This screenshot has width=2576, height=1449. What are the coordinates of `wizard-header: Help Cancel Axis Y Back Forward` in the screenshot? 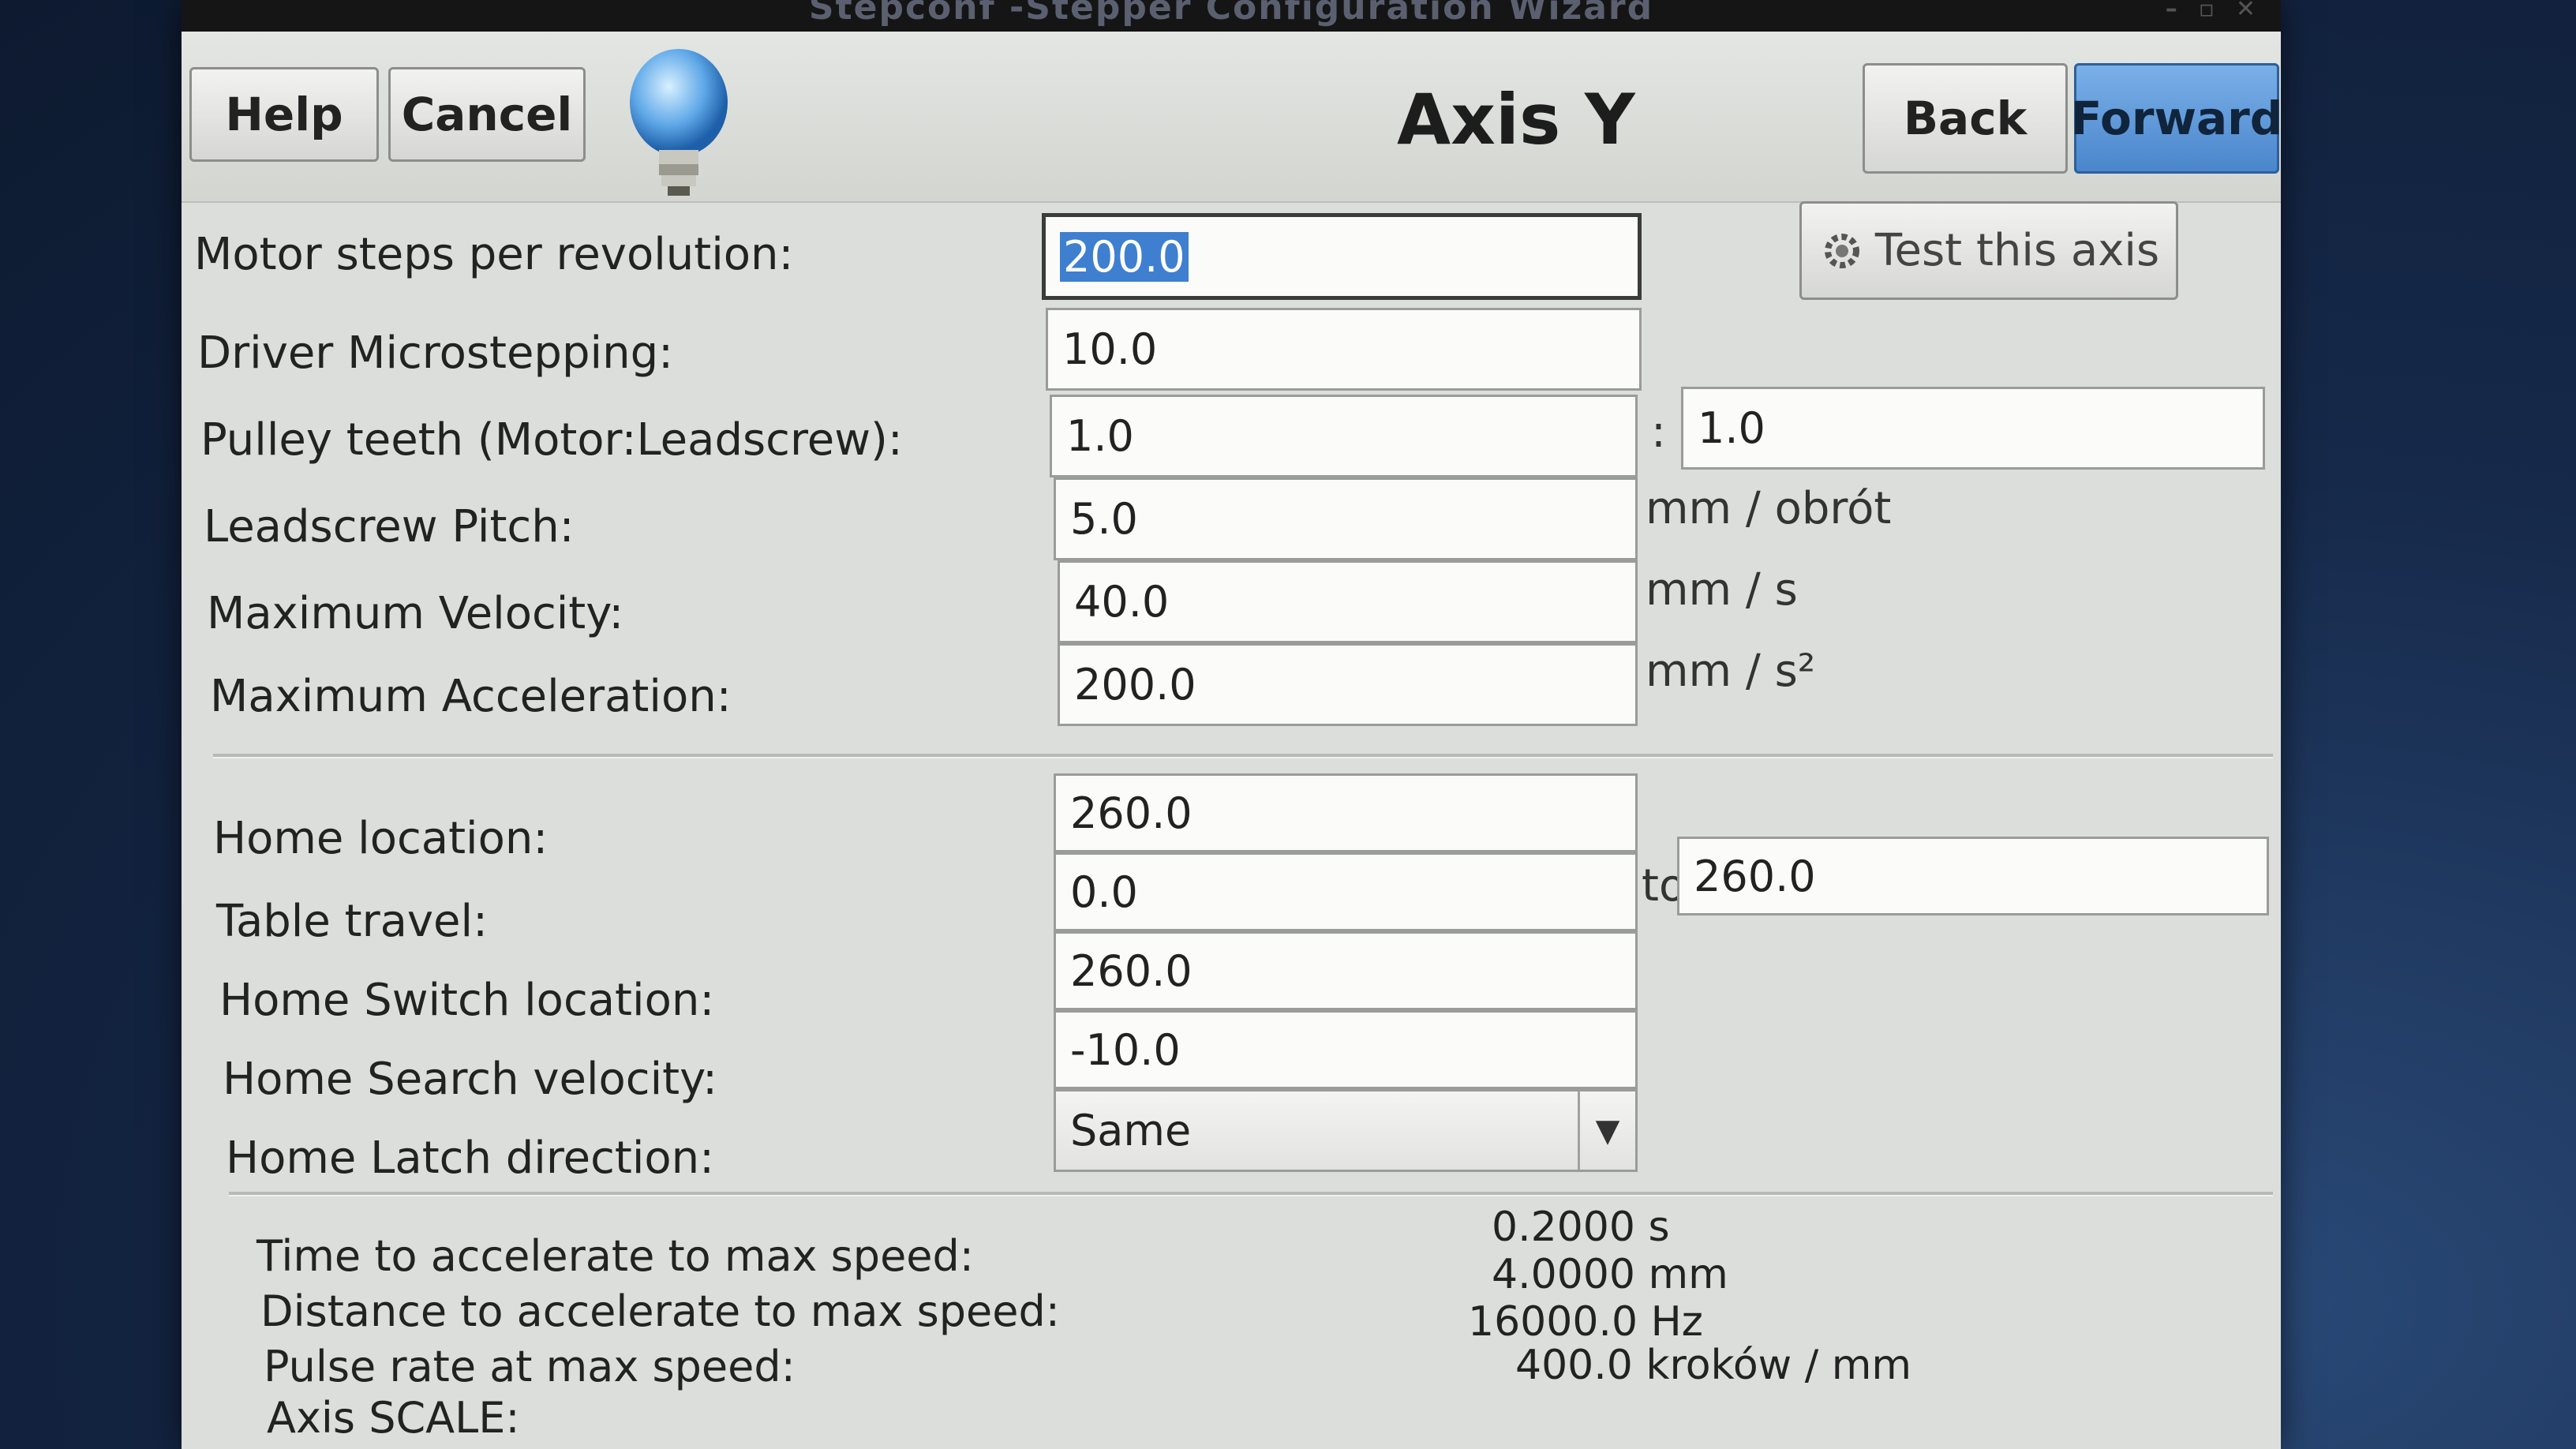 It's located at (1232, 117).